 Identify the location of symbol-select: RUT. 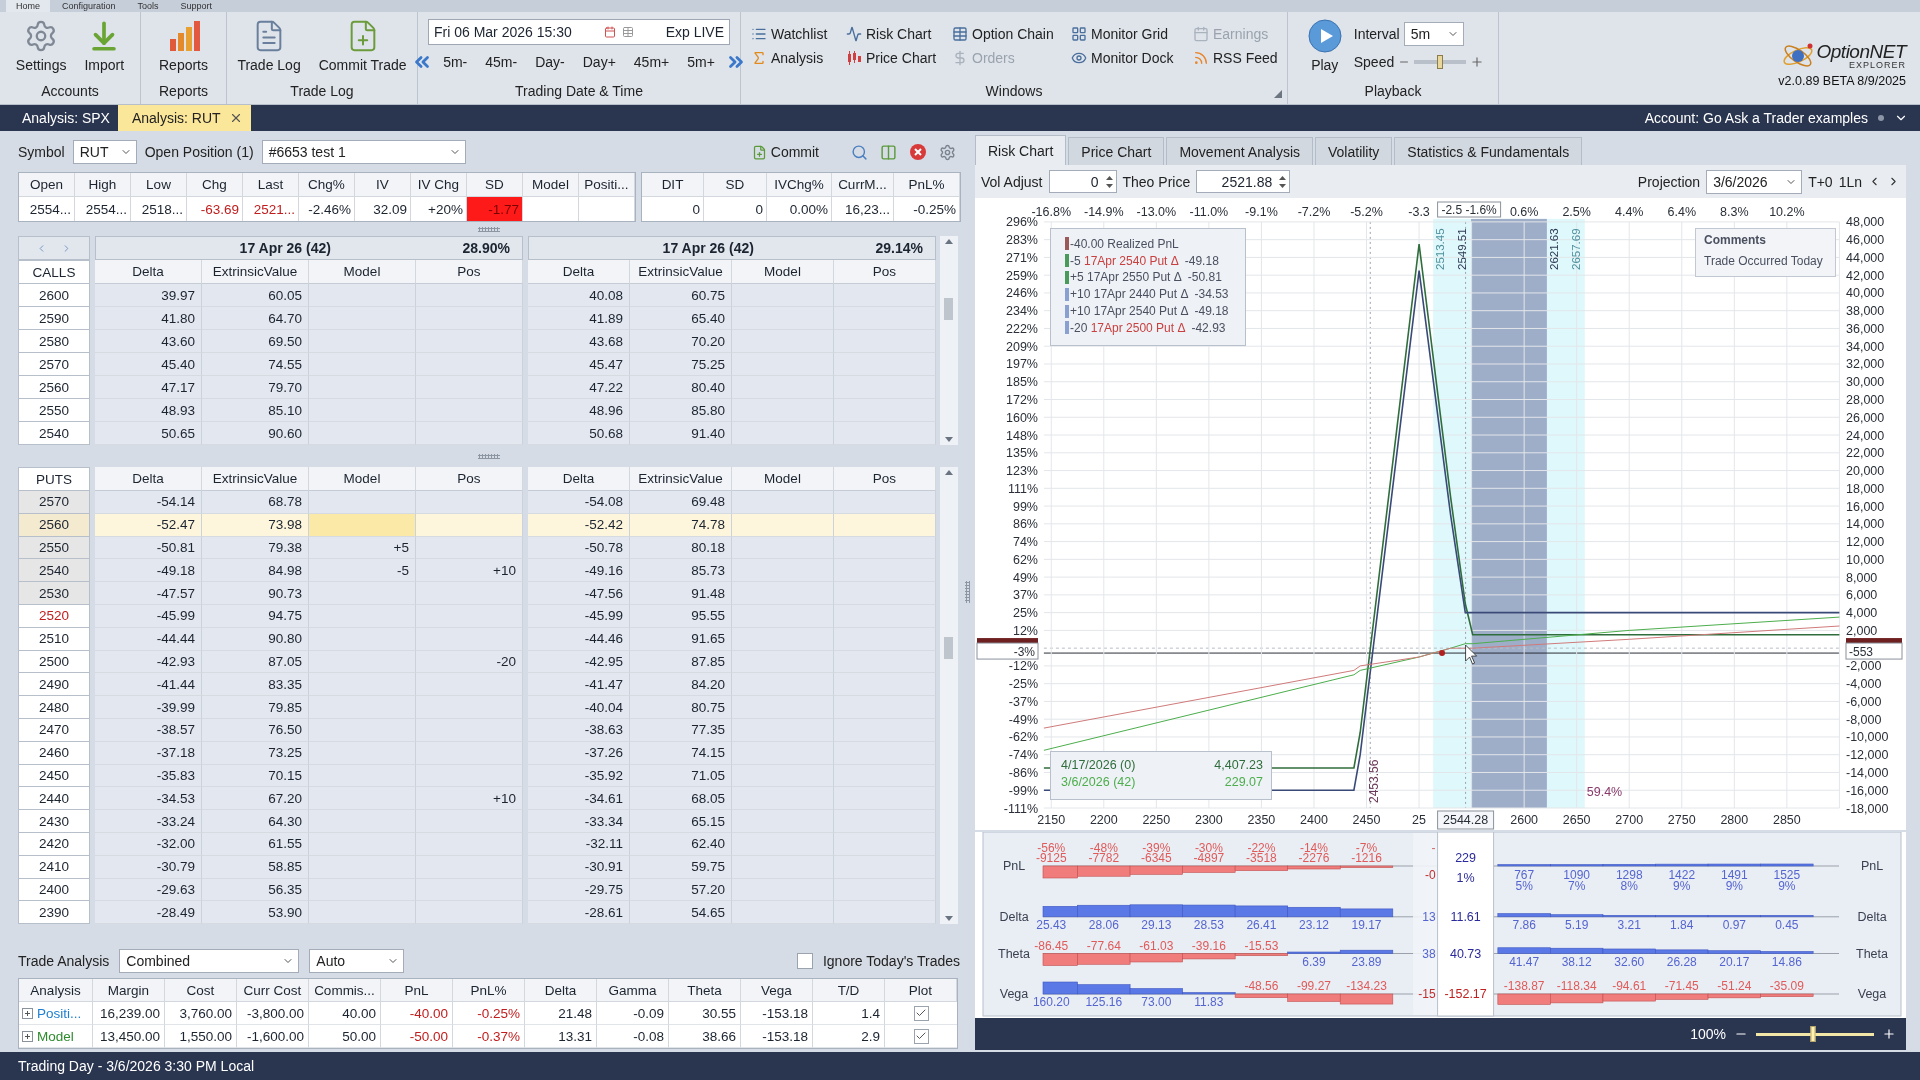
(104, 152).